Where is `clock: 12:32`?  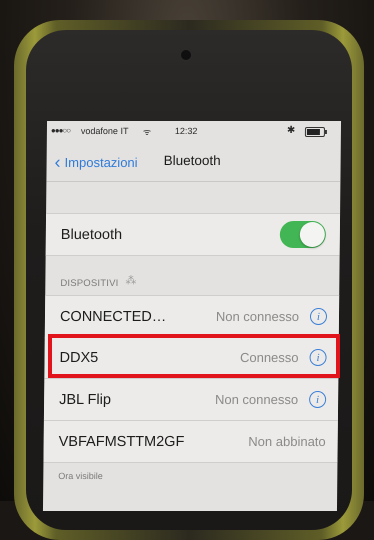
clock: 12:32 is located at coordinates (186, 131).